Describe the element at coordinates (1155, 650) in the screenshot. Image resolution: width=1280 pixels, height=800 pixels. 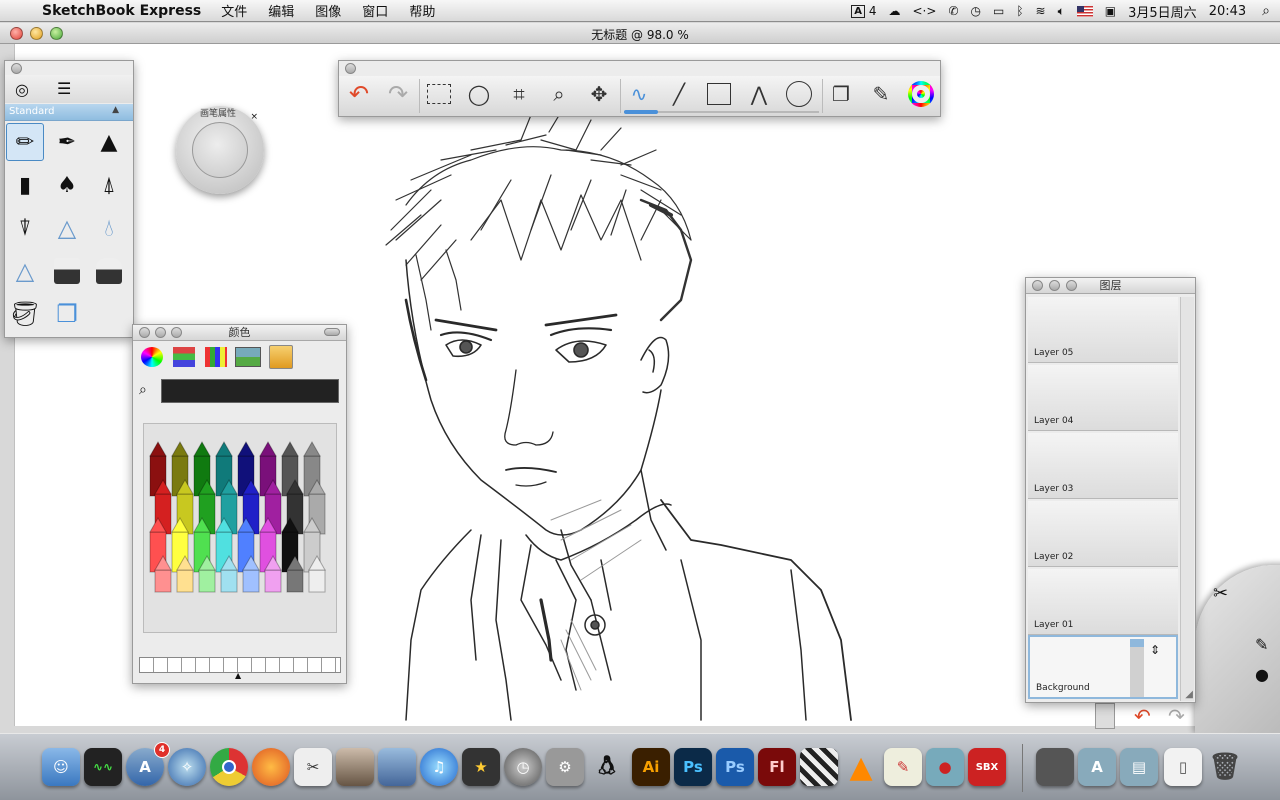
I see `layer-menu-icon: ⇕` at that location.